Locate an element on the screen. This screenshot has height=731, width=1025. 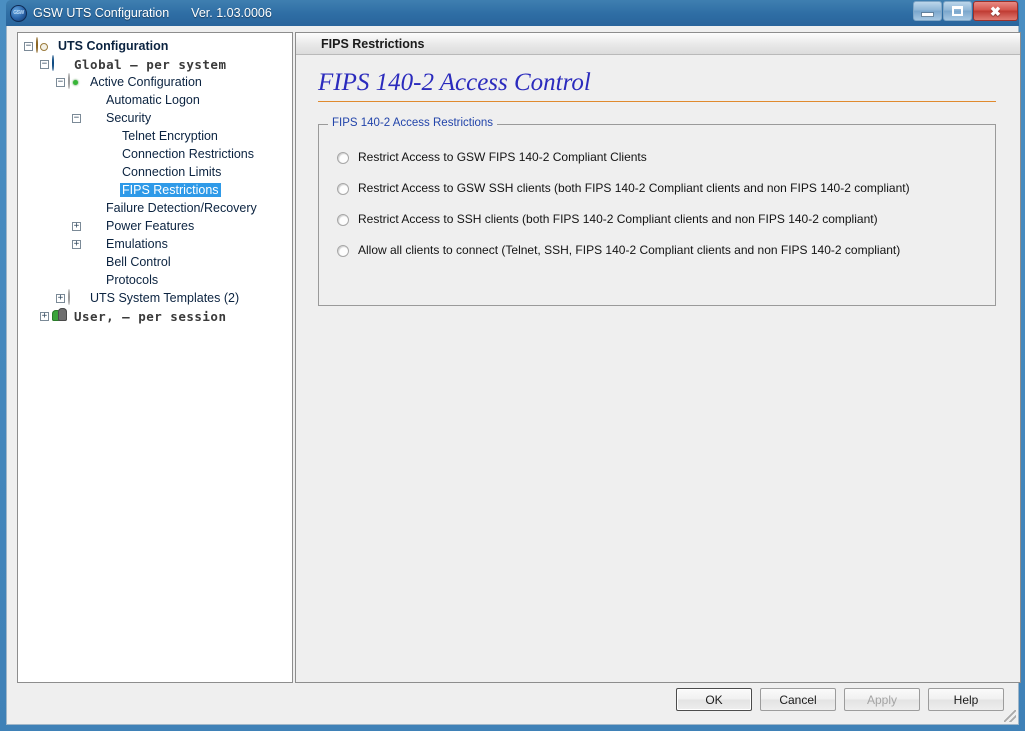
tree-item-label: Connection Restrictions is located at coordinates (188, 154).